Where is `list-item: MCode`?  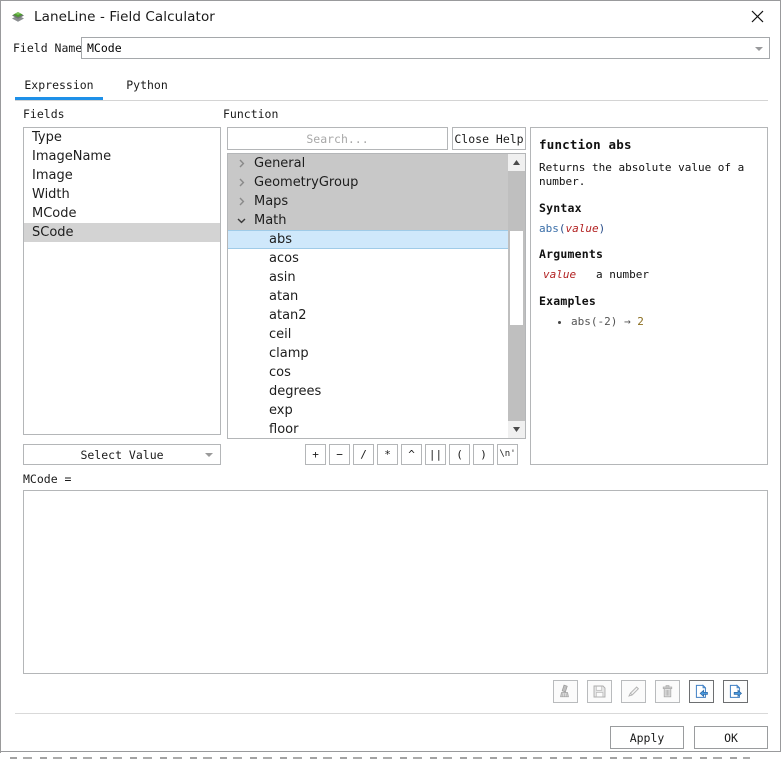 list-item: MCode is located at coordinates (122, 213).